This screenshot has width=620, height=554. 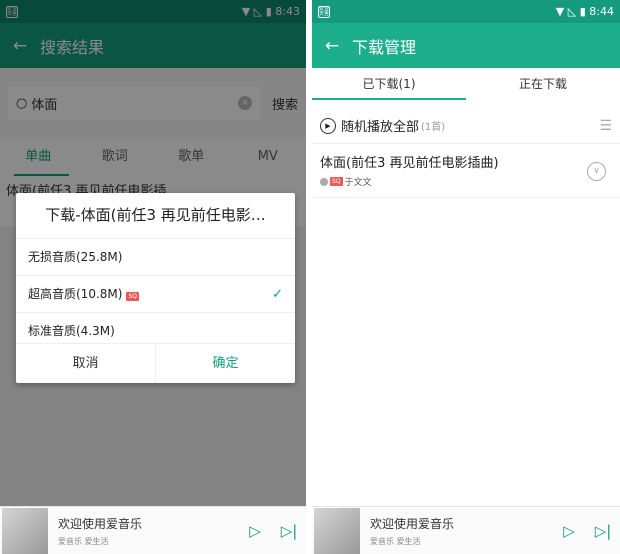 What do you see at coordinates (560, 11) in the screenshot?
I see `wifi-icon: ▼` at bounding box center [560, 11].